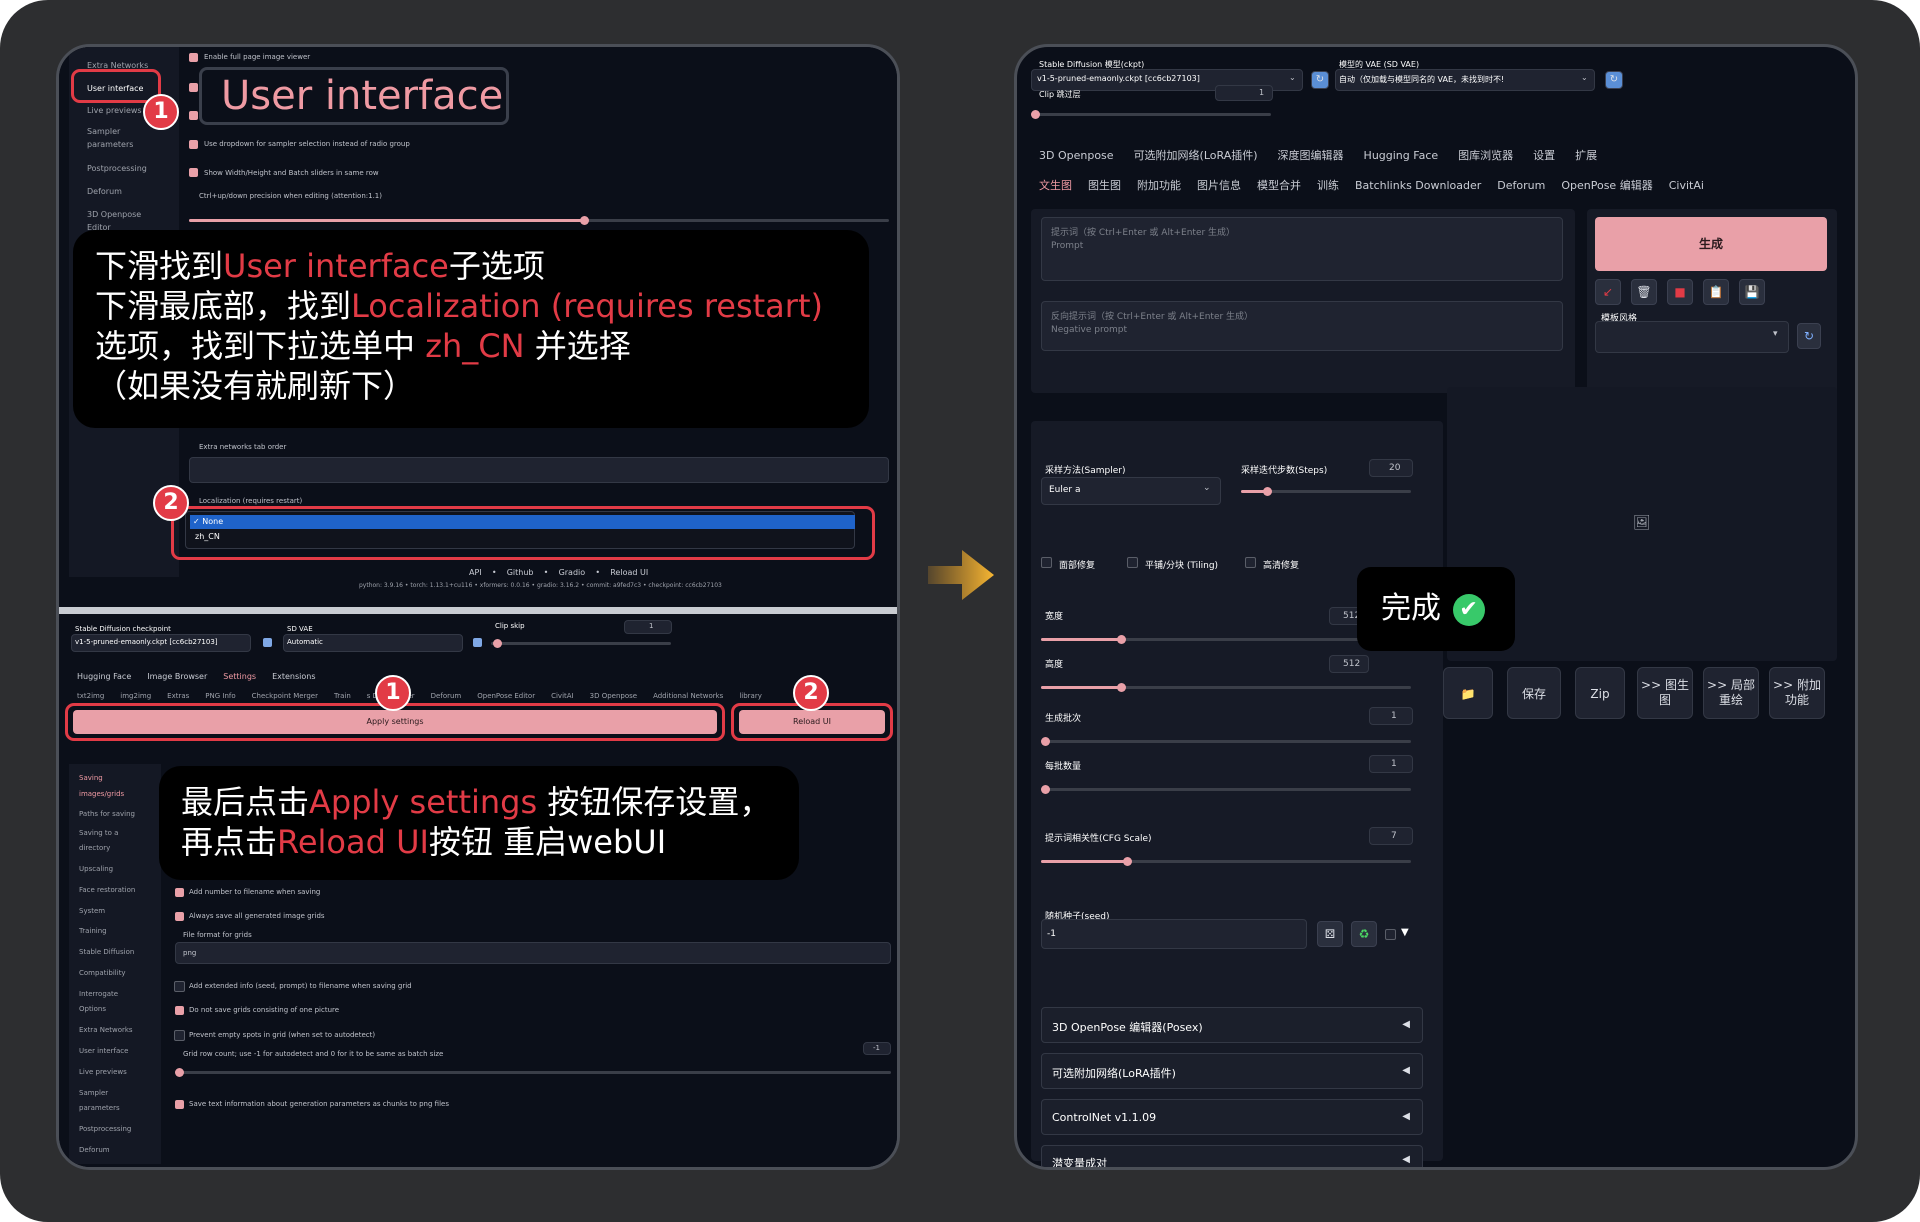  I want to click on sidebar-item: Interrogate, so click(98, 994).